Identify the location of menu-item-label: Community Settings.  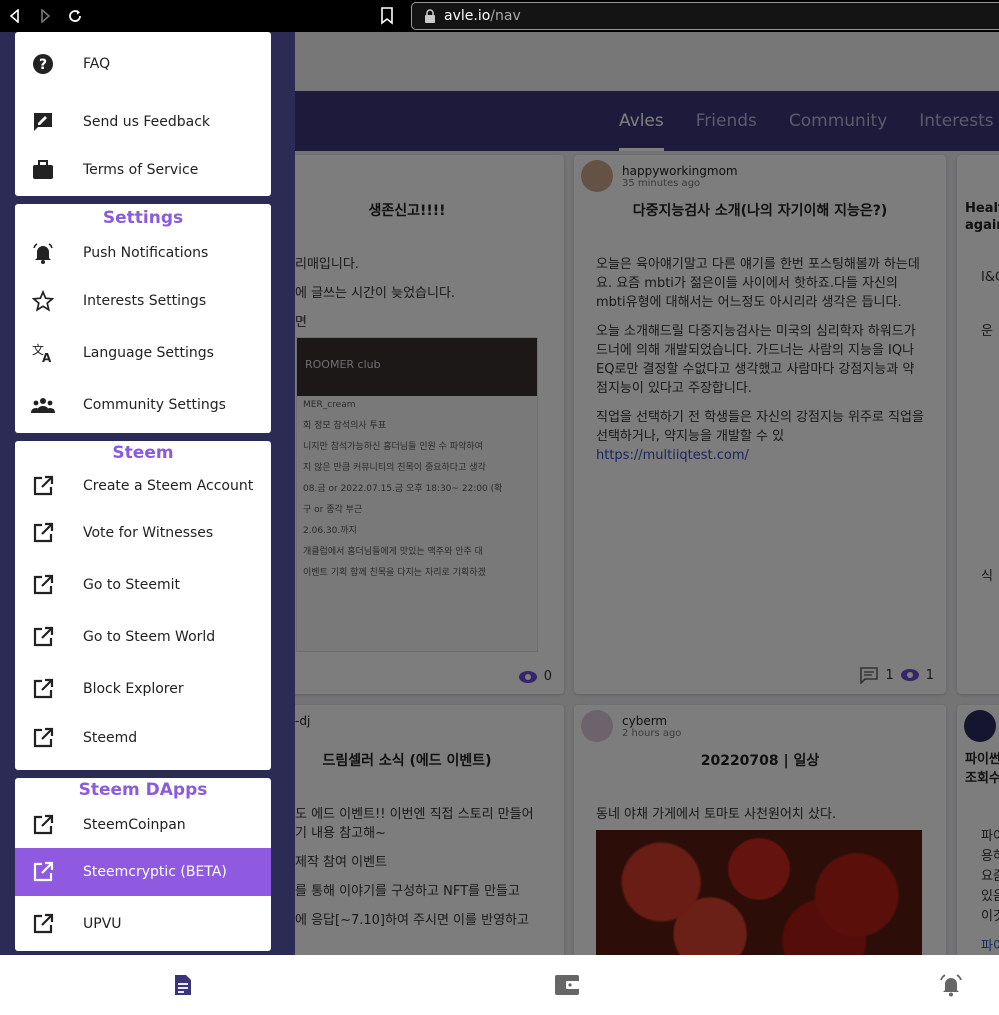
(154, 405).